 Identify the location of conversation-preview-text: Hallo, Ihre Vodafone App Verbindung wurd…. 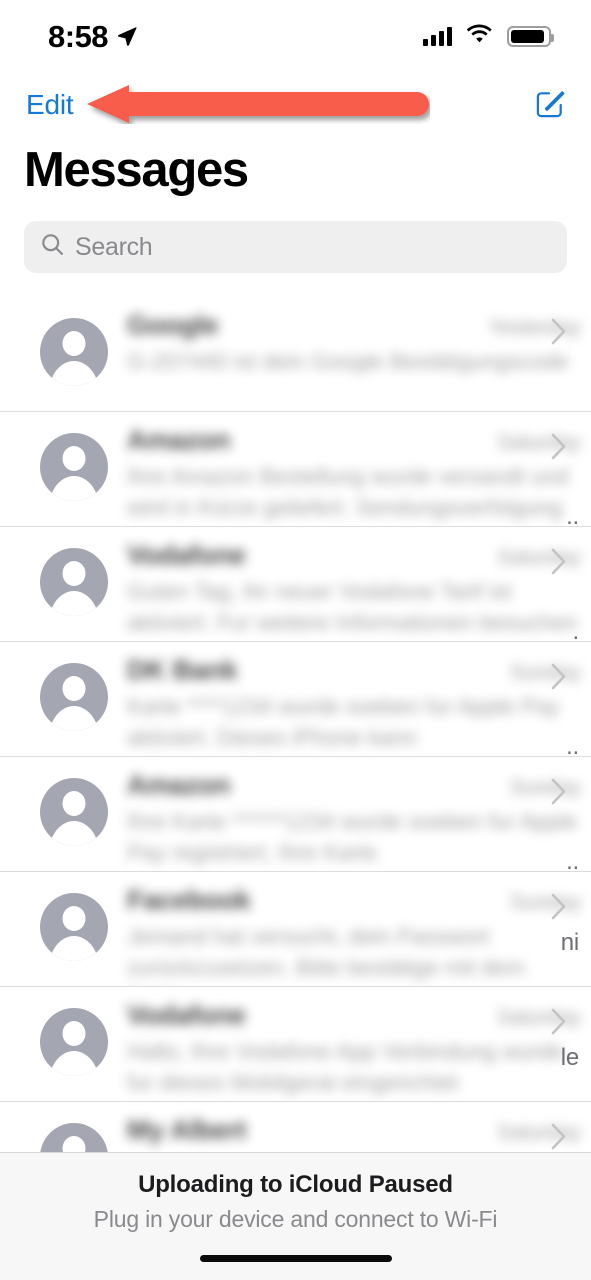
(345, 1067).